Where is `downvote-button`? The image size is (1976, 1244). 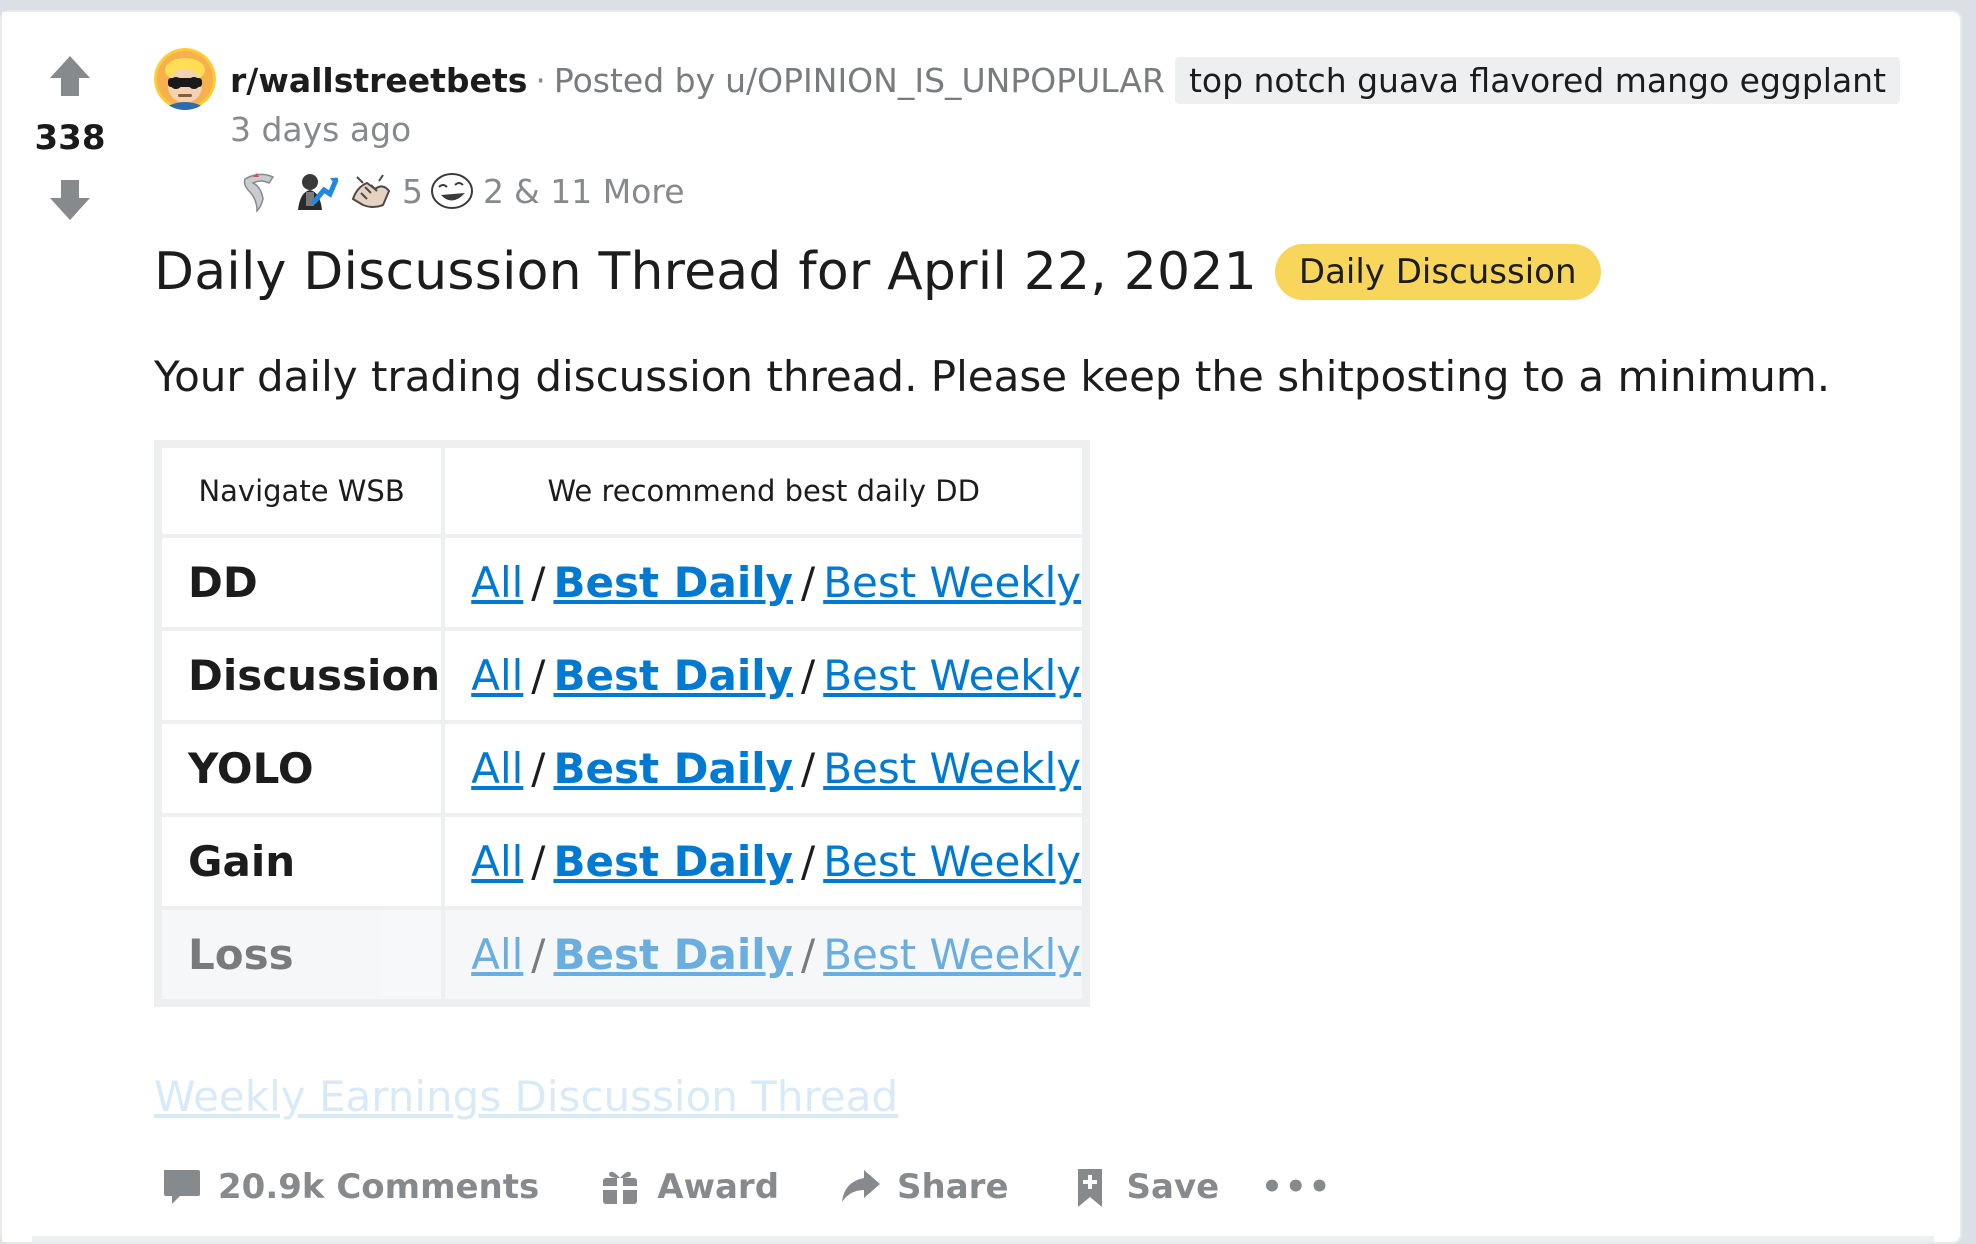 downvote-button is located at coordinates (70, 200).